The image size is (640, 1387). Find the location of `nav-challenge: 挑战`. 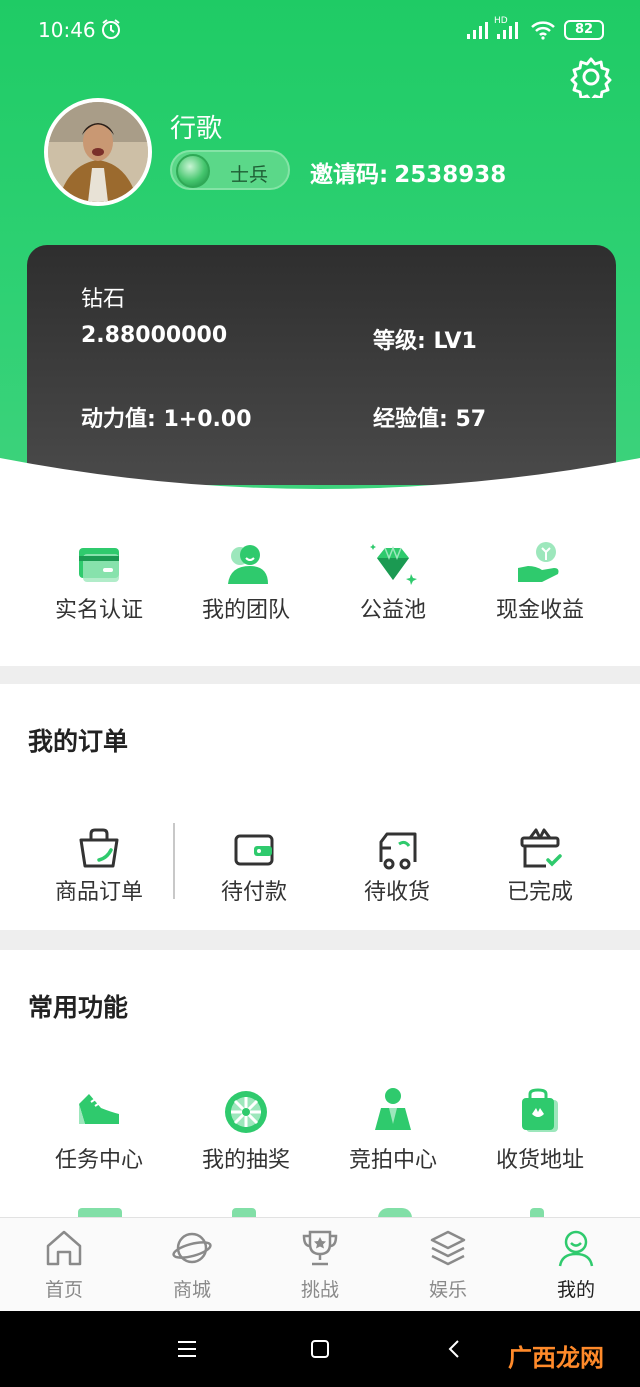

nav-challenge: 挑战 is located at coordinates (320, 1265).